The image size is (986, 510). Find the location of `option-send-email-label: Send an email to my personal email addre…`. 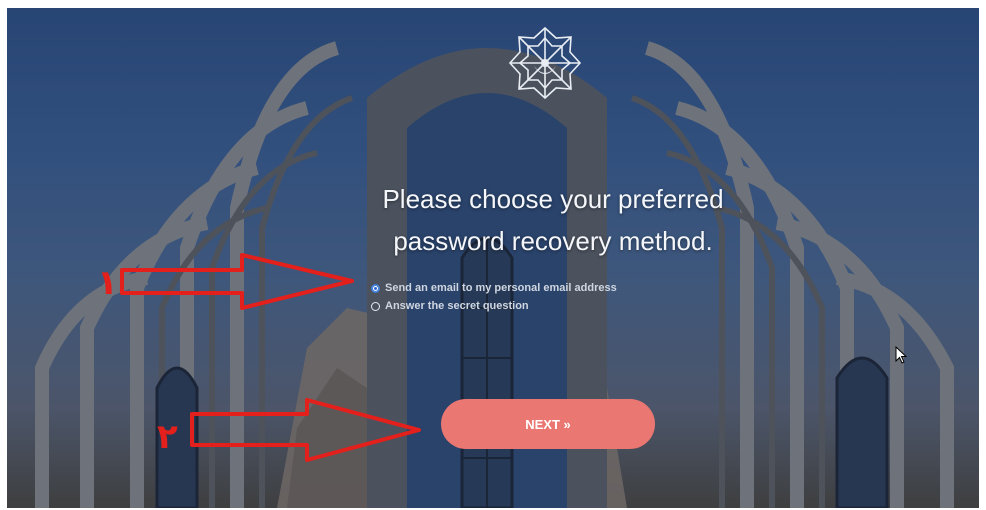

option-send-email-label: Send an email to my personal email addre… is located at coordinates (501, 288).